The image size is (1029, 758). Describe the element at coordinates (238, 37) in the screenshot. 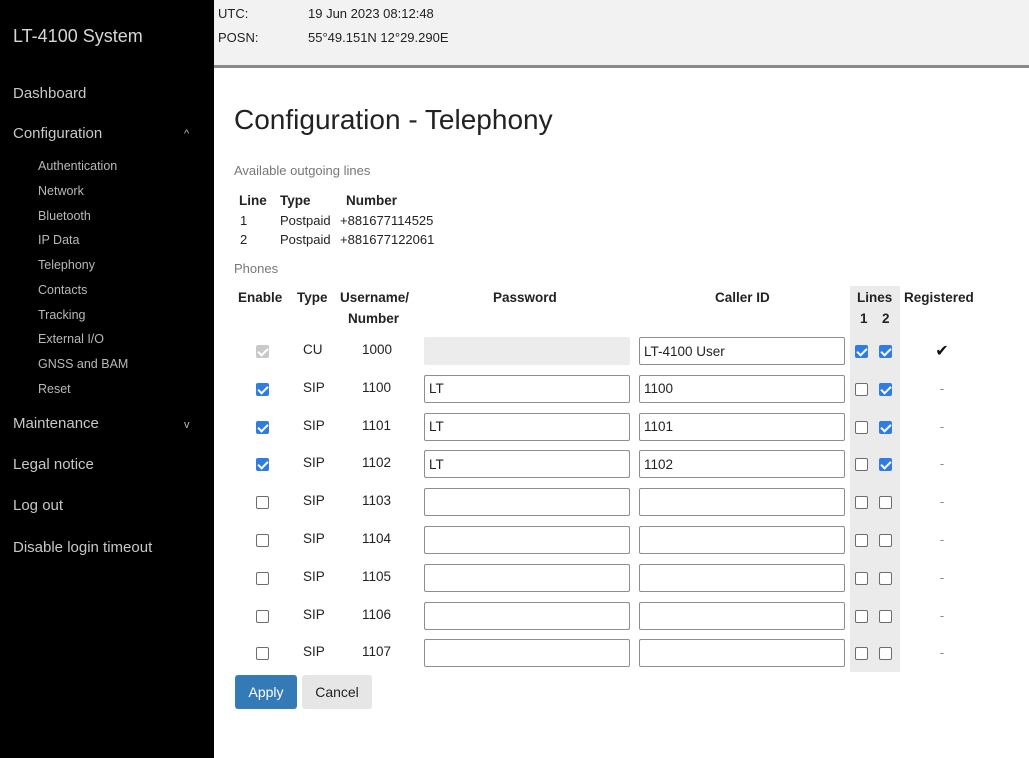

I see `posn-label: POSN:` at that location.